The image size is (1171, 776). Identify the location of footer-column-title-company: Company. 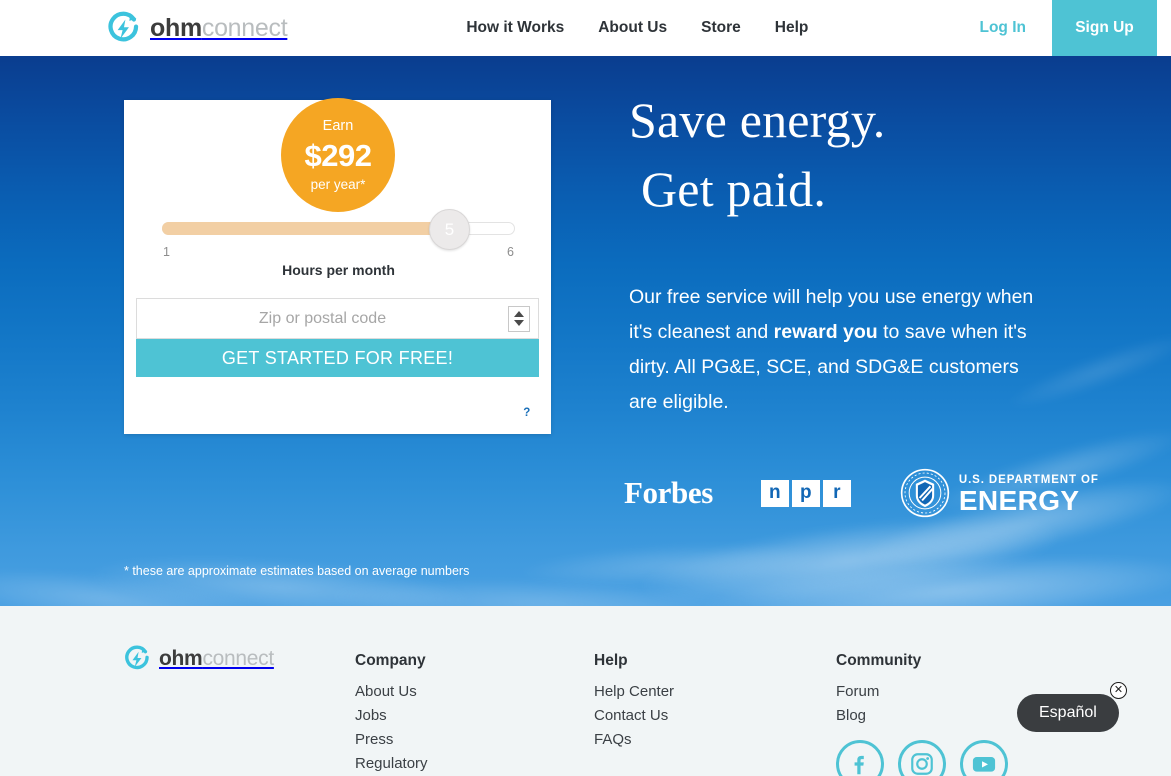
(390, 660).